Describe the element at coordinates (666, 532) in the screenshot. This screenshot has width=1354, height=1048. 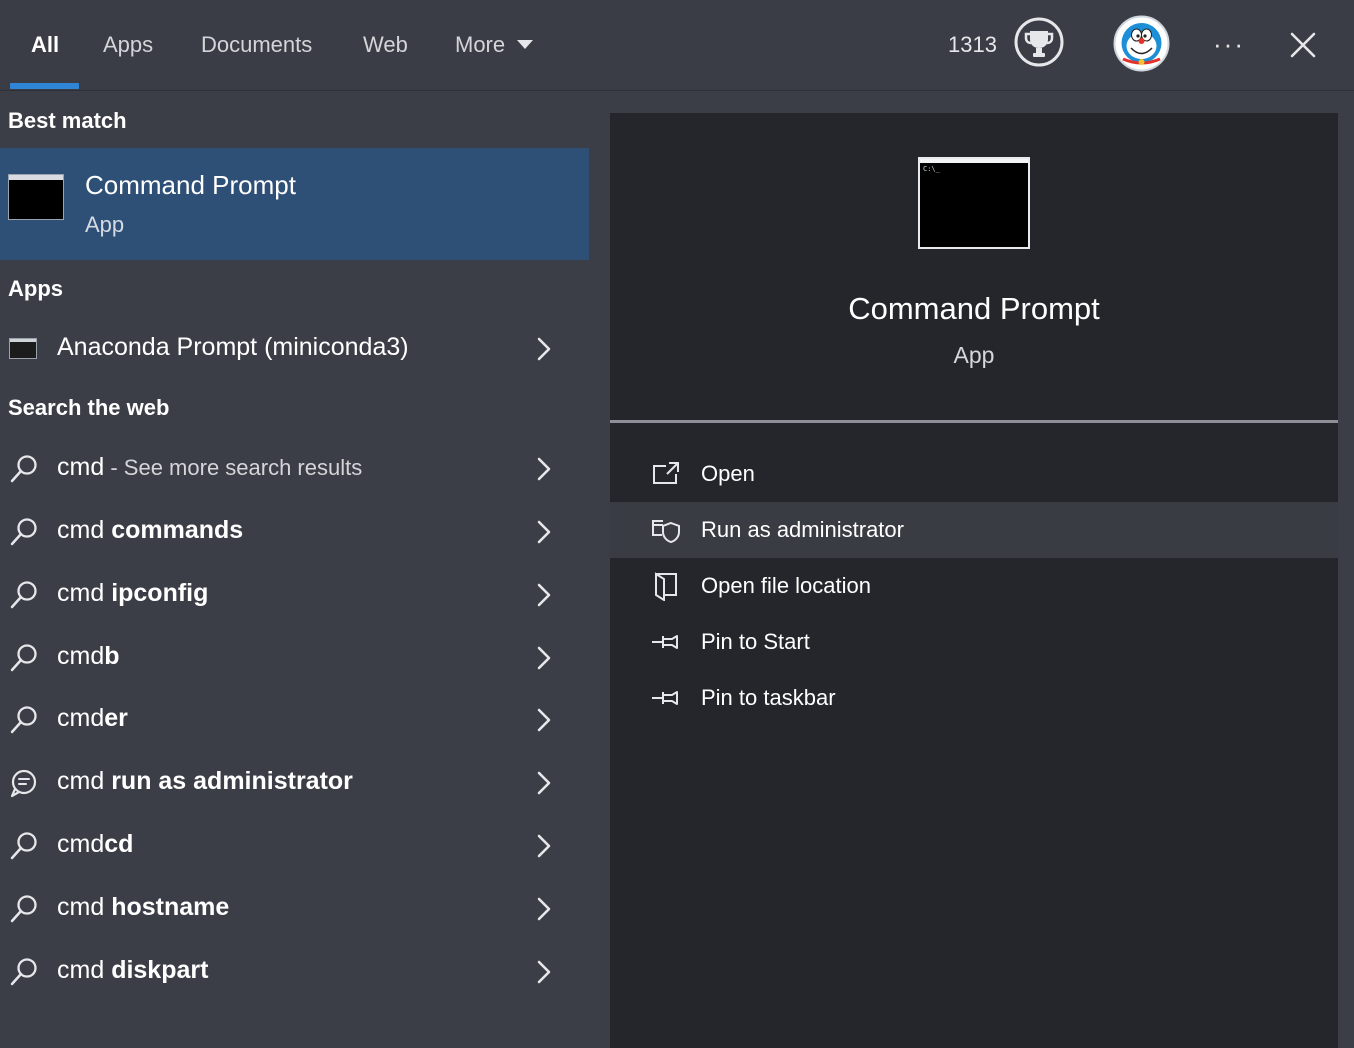
I see `shield-admin-icon` at that location.